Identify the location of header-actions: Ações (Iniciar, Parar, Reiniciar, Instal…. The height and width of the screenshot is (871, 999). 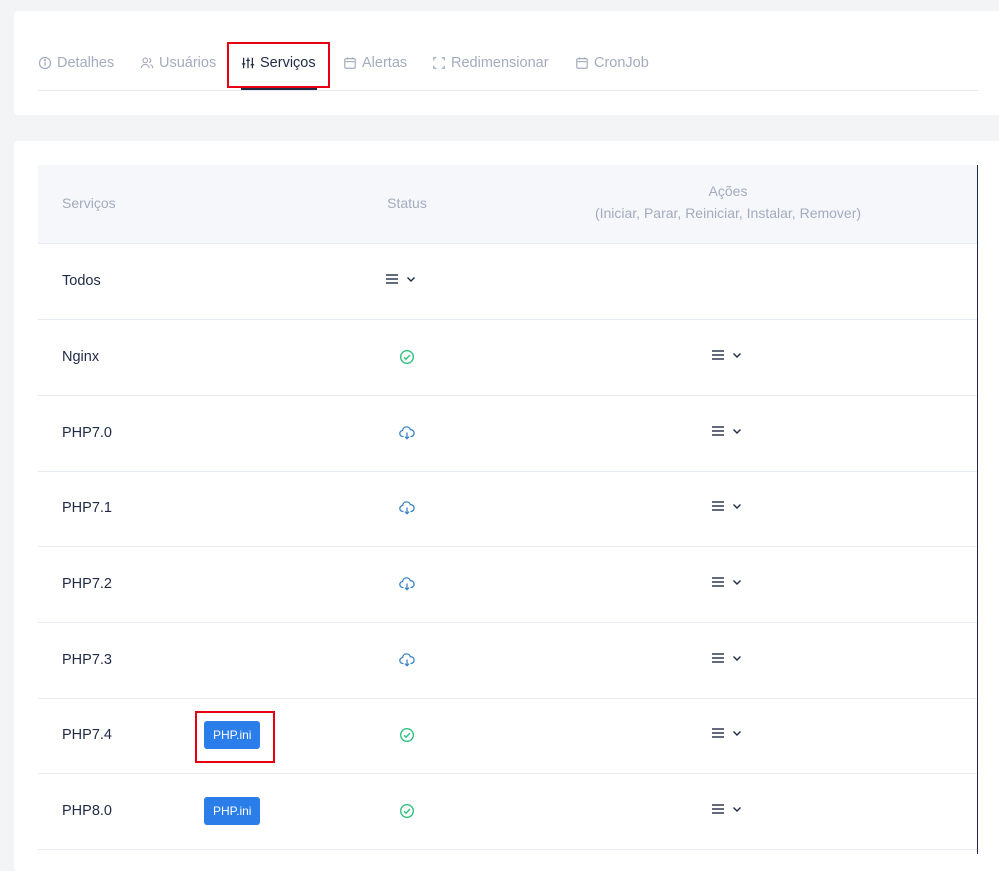
(728, 202).